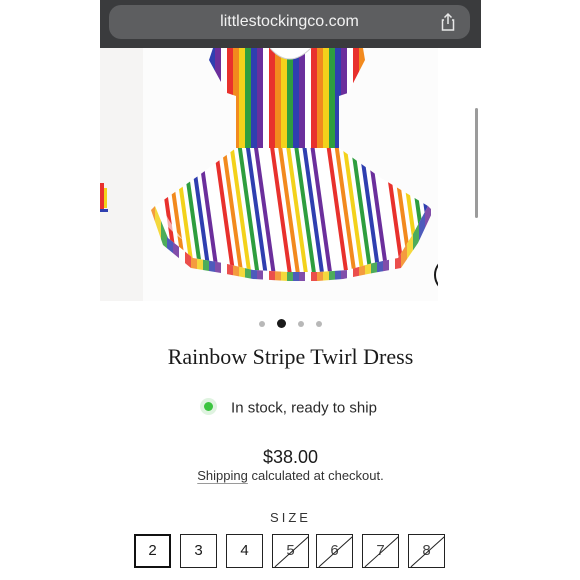 This screenshot has width=580, height=580. I want to click on share-icon, so click(448, 22).